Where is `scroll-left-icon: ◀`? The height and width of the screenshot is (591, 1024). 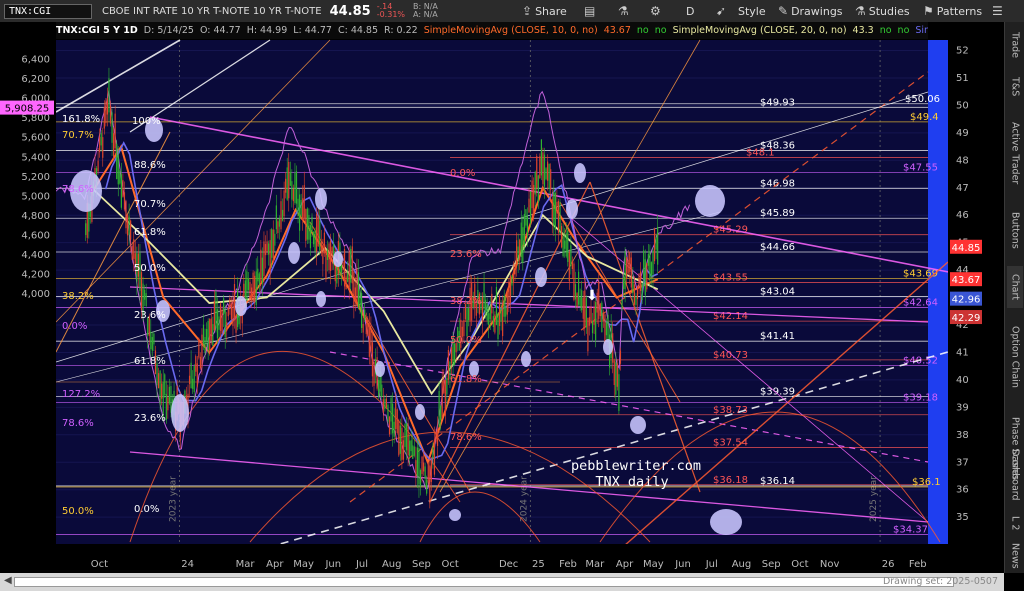
scroll-left-icon: ◀ is located at coordinates (8, 580).